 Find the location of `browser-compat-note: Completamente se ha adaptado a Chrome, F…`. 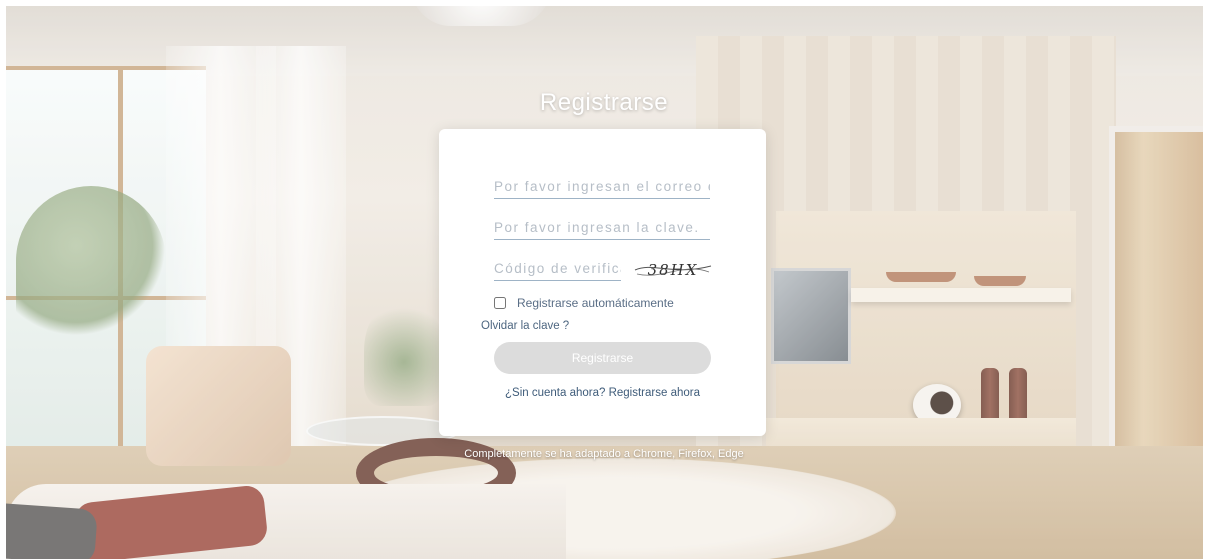

browser-compat-note: Completamente se ha adaptado a Chrome, F… is located at coordinates (604, 454).